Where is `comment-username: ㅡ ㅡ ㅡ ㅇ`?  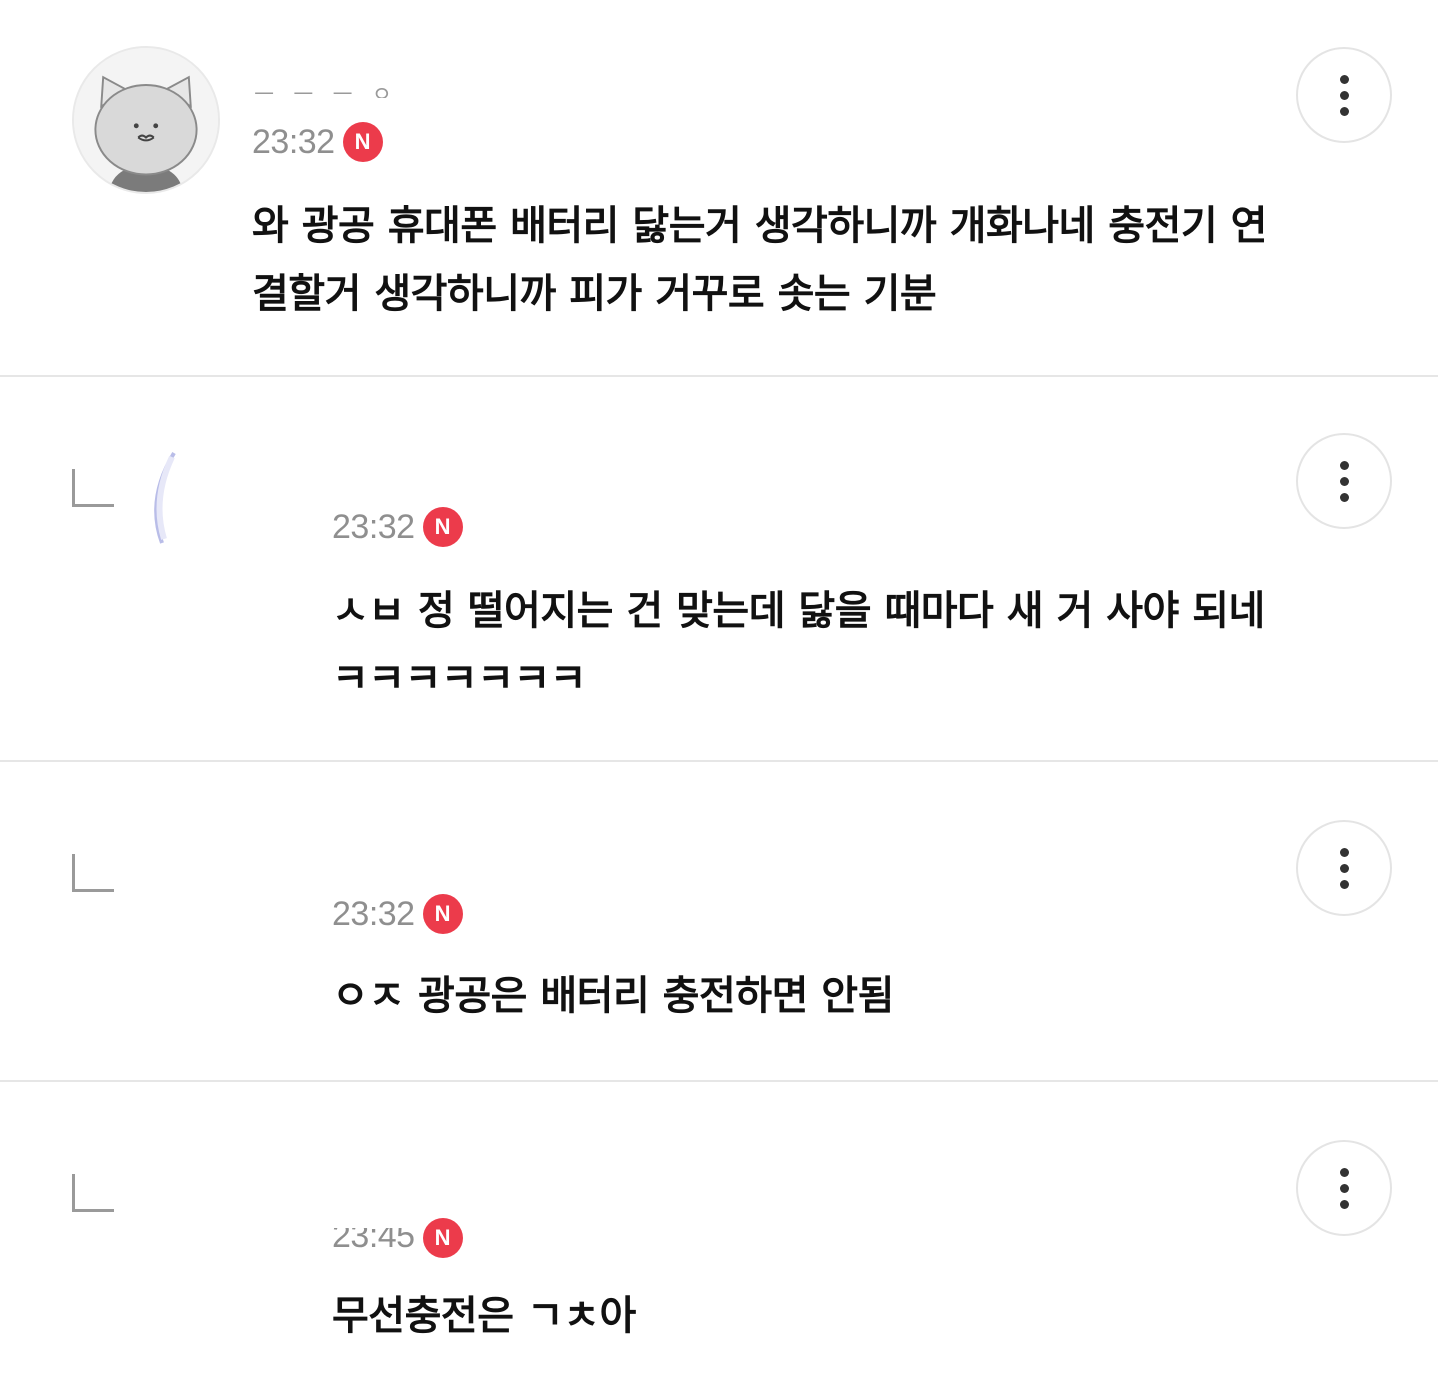
comment-username: ㅡ ㅡ ㅡ ㅇ is located at coordinates (326, 87).